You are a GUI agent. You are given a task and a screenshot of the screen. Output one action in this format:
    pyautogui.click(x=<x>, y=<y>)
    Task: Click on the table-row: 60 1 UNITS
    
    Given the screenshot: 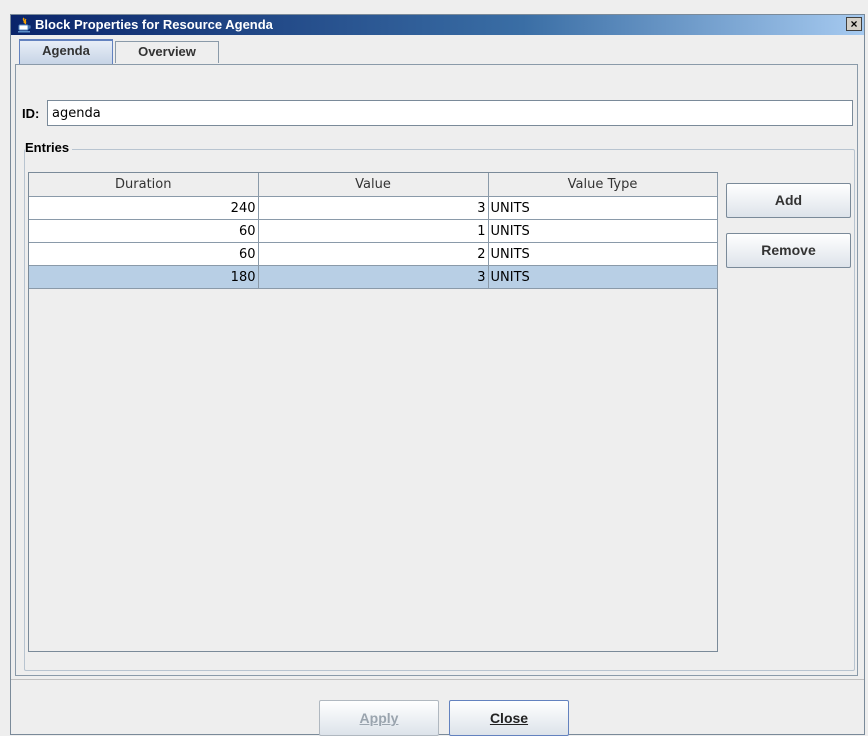 What is the action you would take?
    pyautogui.click(x=373, y=231)
    